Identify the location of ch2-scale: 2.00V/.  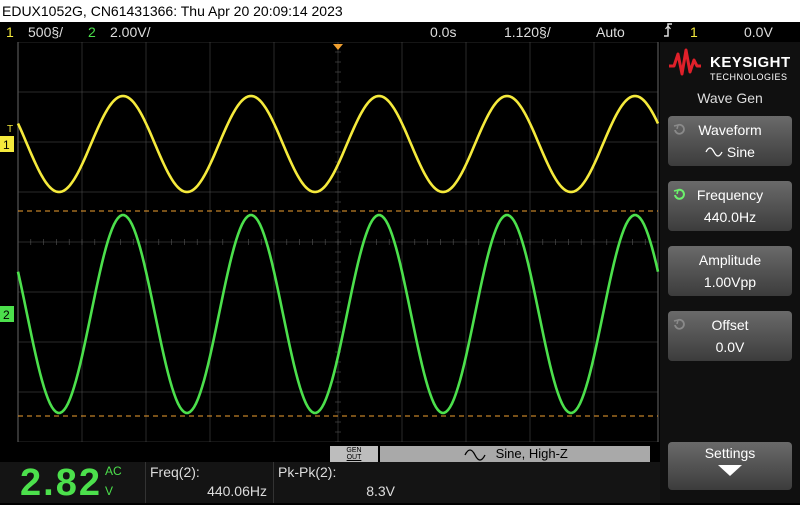
(130, 32).